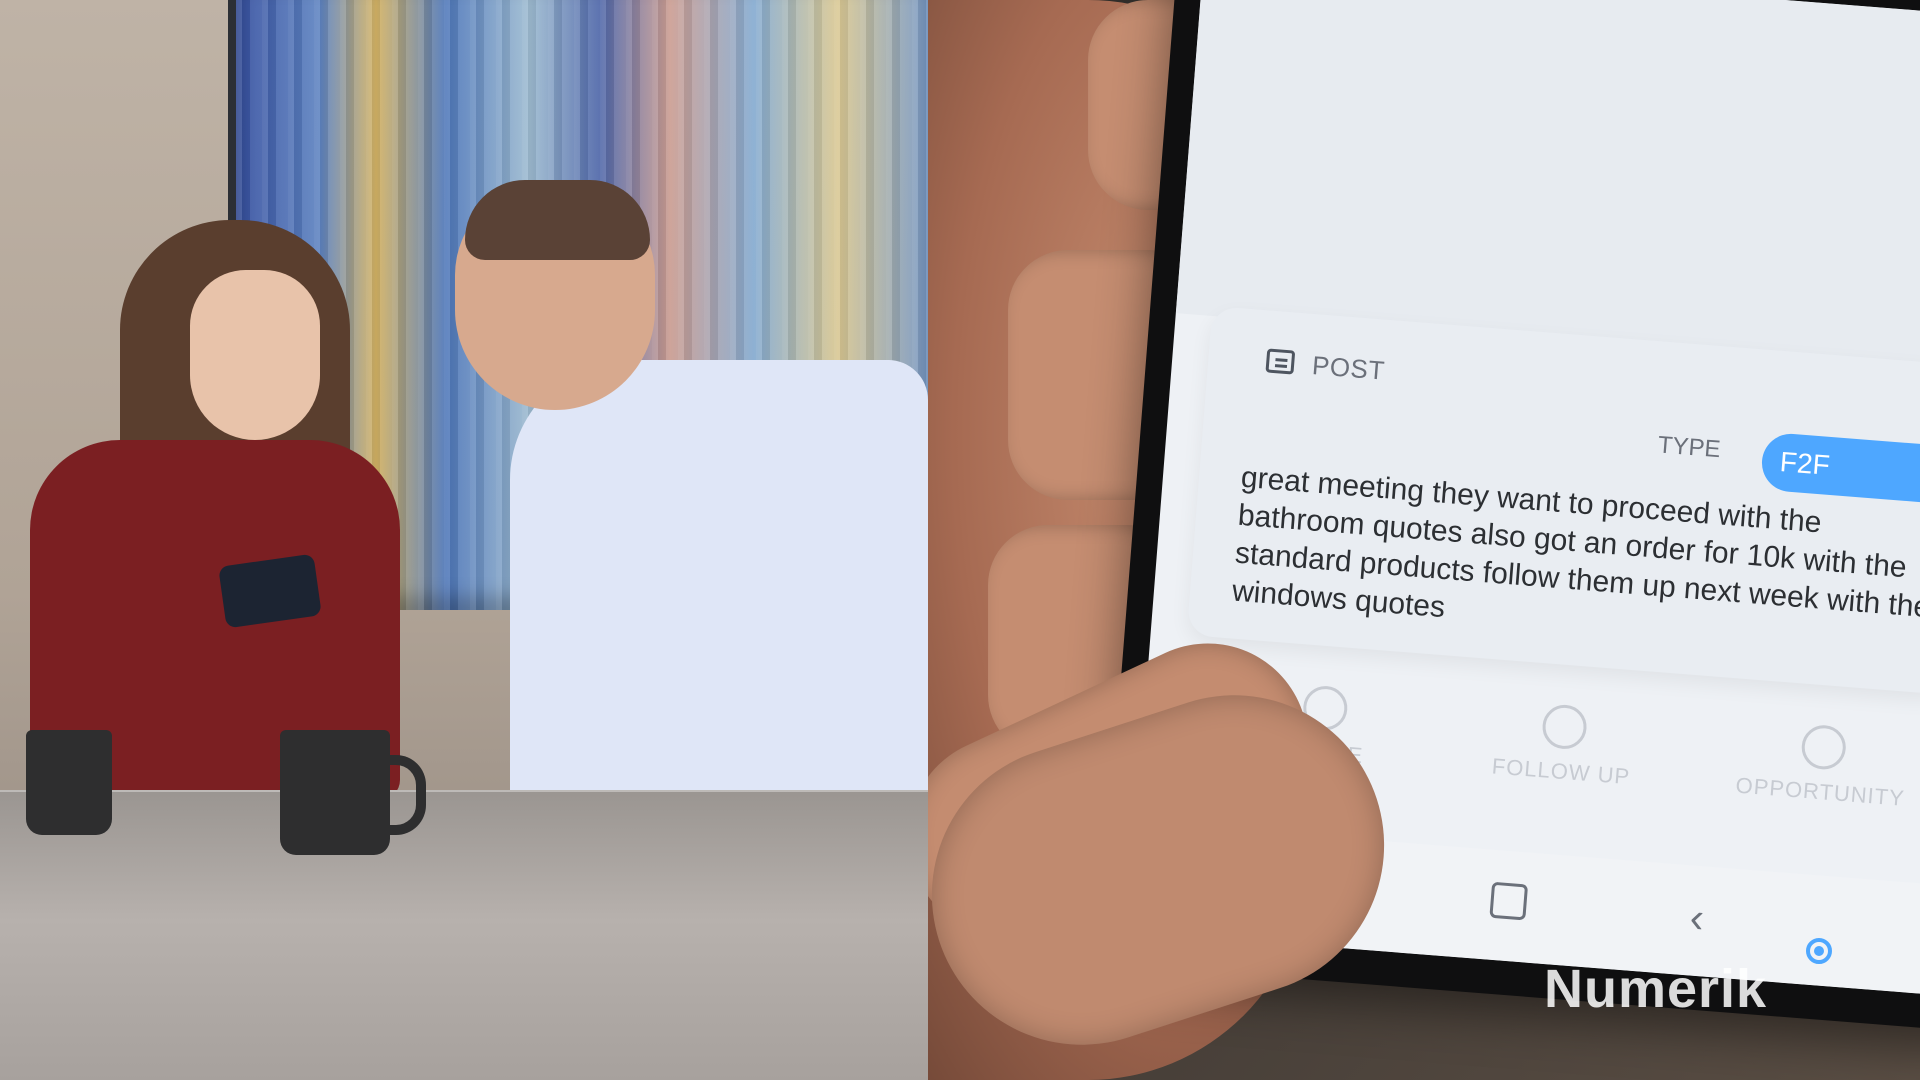 This screenshot has height=1080, width=1920. What do you see at coordinates (464, 935) in the screenshot?
I see `meeting-table` at bounding box center [464, 935].